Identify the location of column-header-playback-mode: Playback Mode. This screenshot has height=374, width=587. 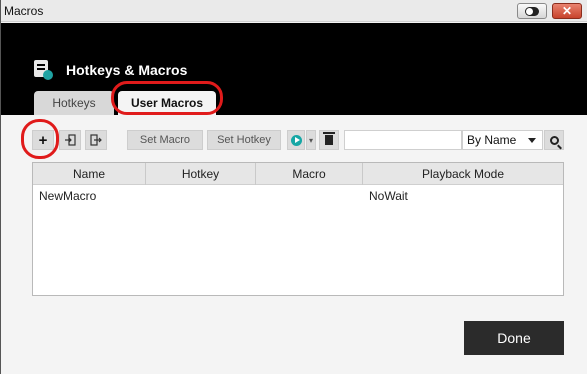
(463, 174).